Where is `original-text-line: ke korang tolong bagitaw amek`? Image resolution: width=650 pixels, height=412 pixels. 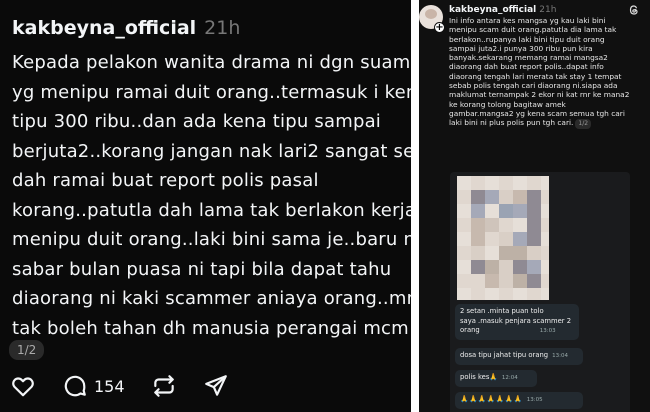 original-text-line: ke korang tolong bagitaw amek is located at coordinates (507, 104).